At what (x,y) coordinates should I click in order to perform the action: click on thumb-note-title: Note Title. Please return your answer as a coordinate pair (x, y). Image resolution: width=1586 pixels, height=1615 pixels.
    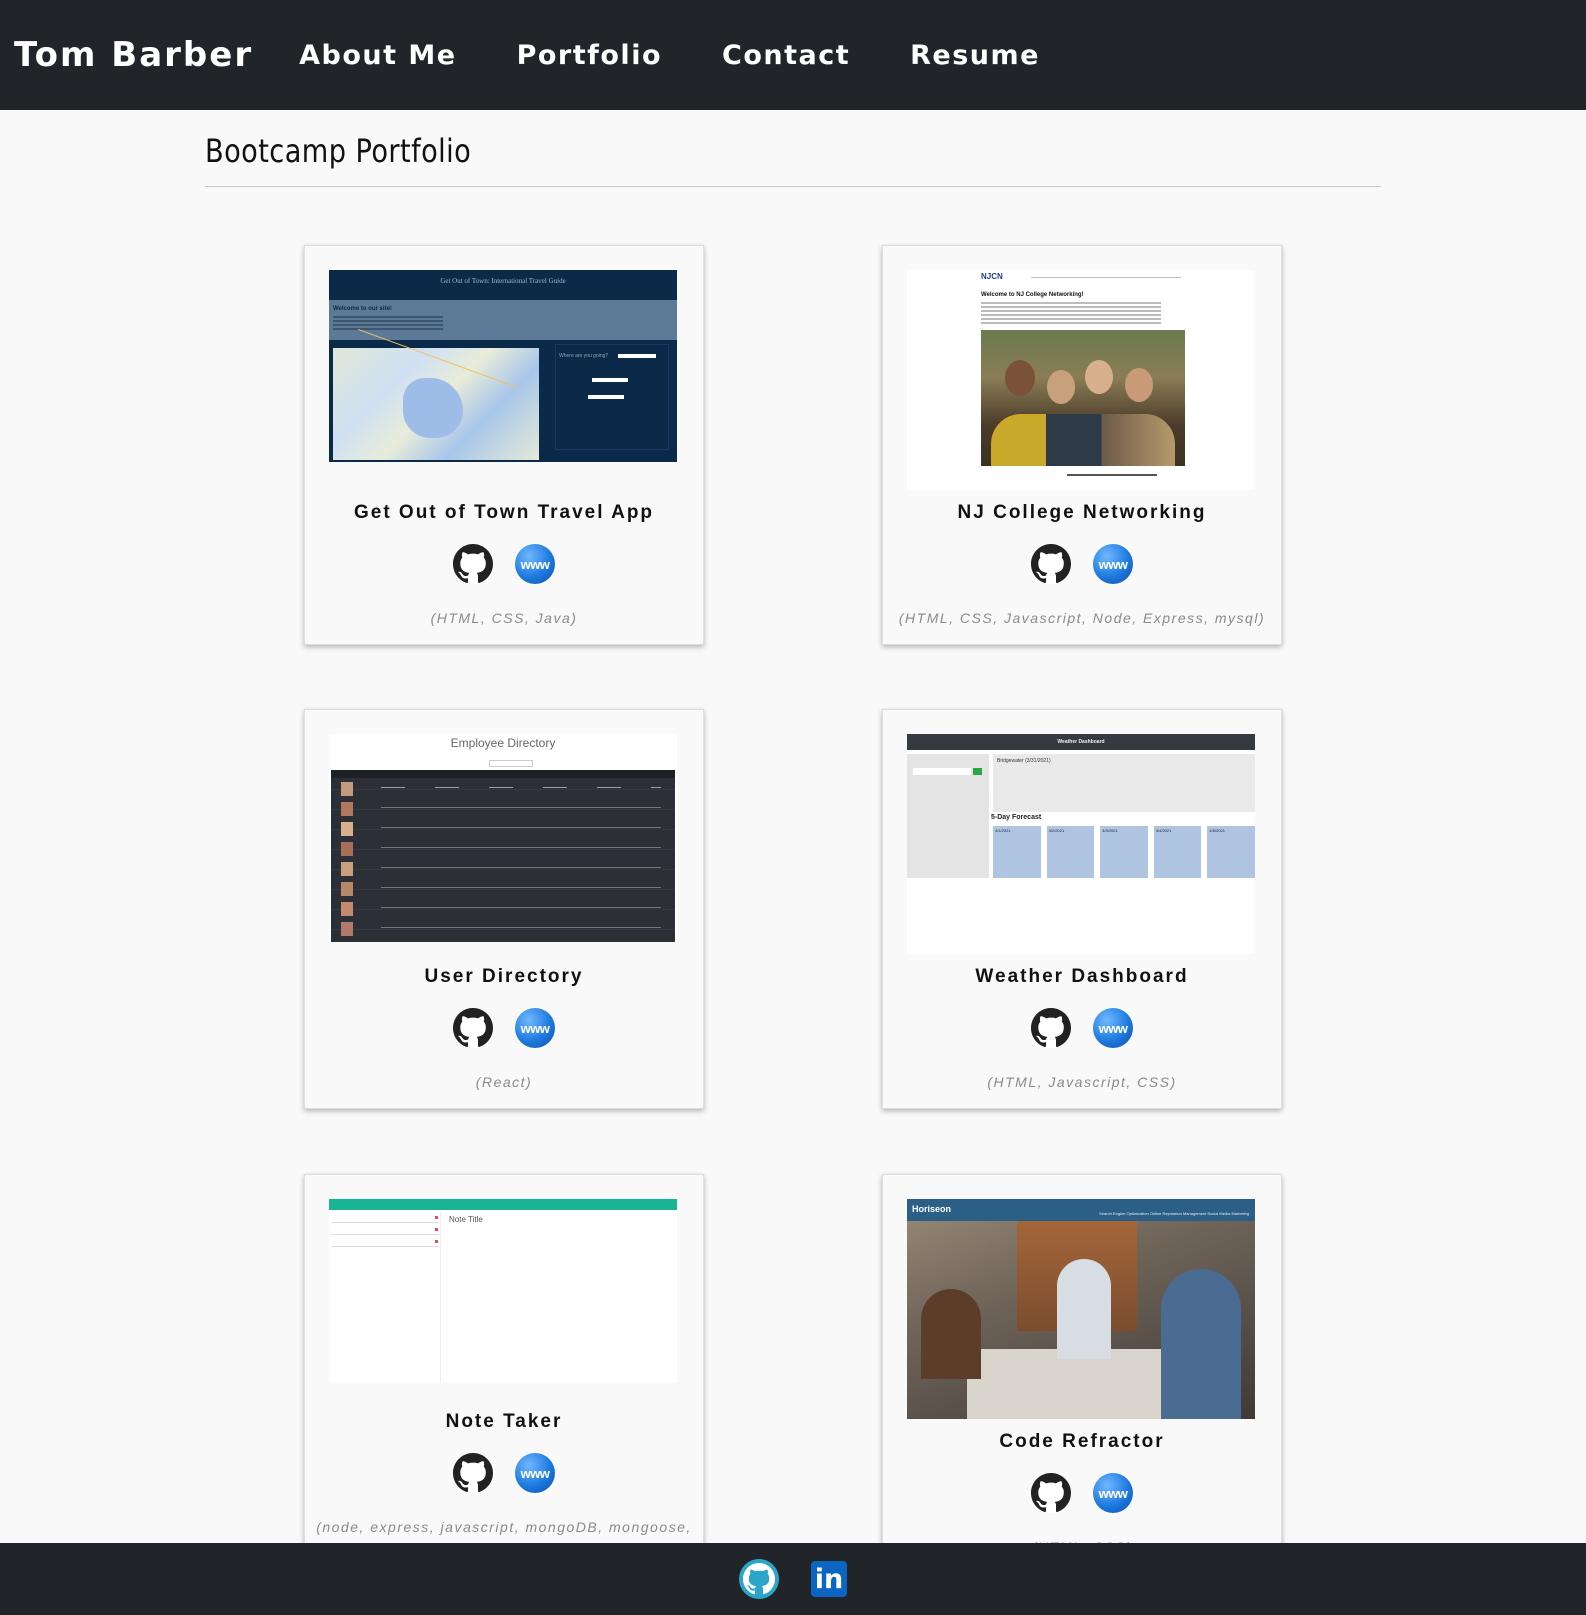
    Looking at the image, I should click on (466, 1219).